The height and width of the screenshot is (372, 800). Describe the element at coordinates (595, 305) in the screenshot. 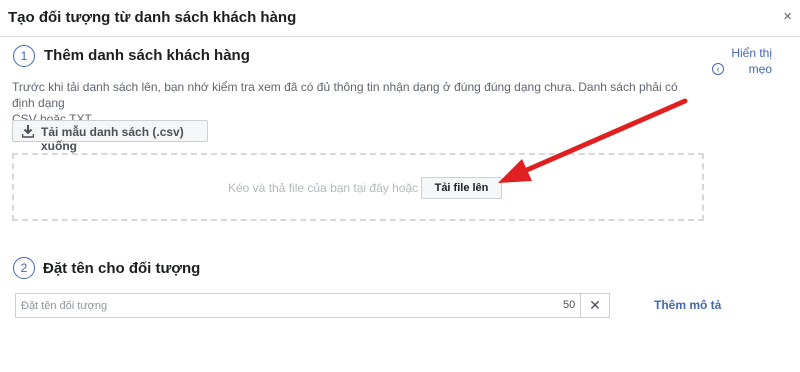

I see `clear-name-button: ✕` at that location.